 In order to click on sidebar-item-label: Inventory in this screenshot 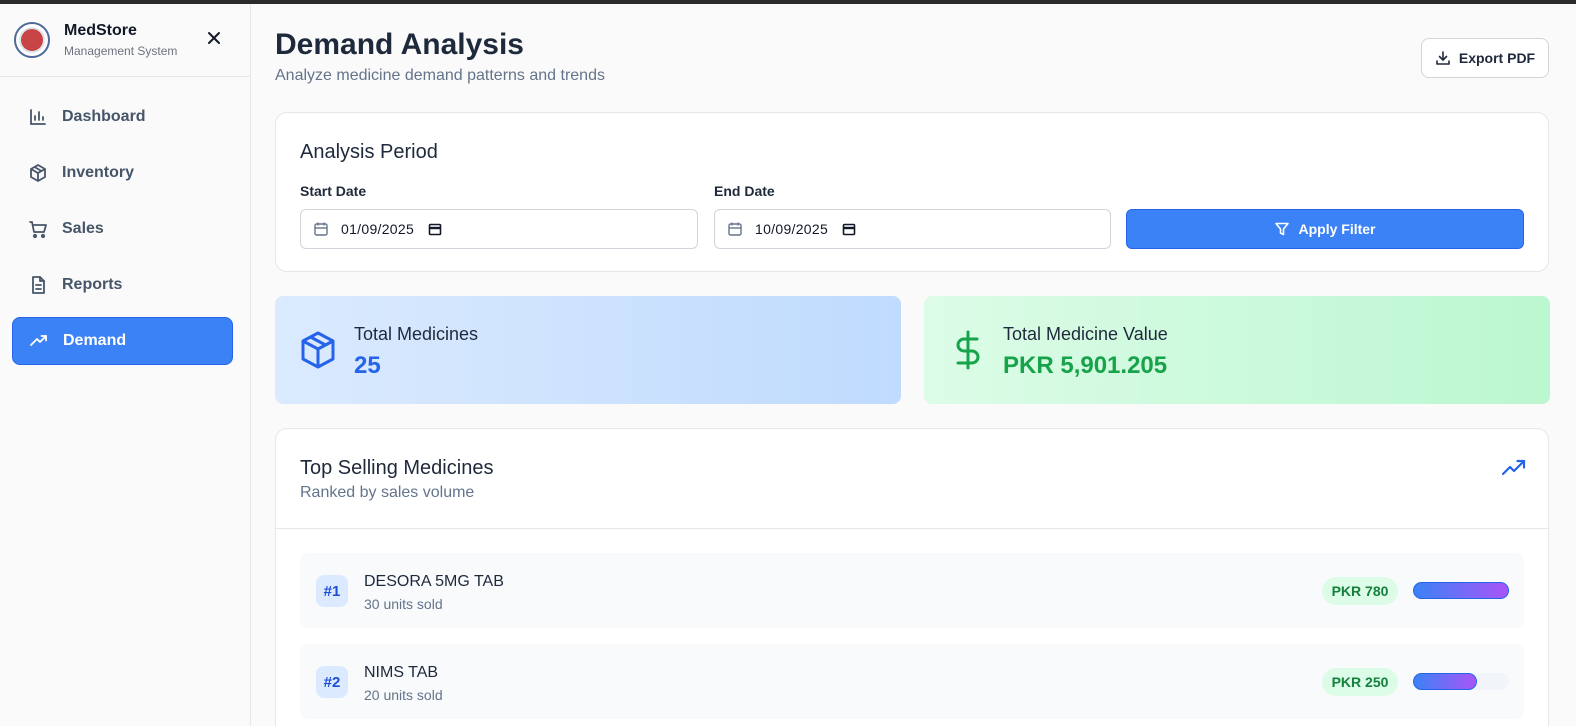, I will do `click(98, 172)`.